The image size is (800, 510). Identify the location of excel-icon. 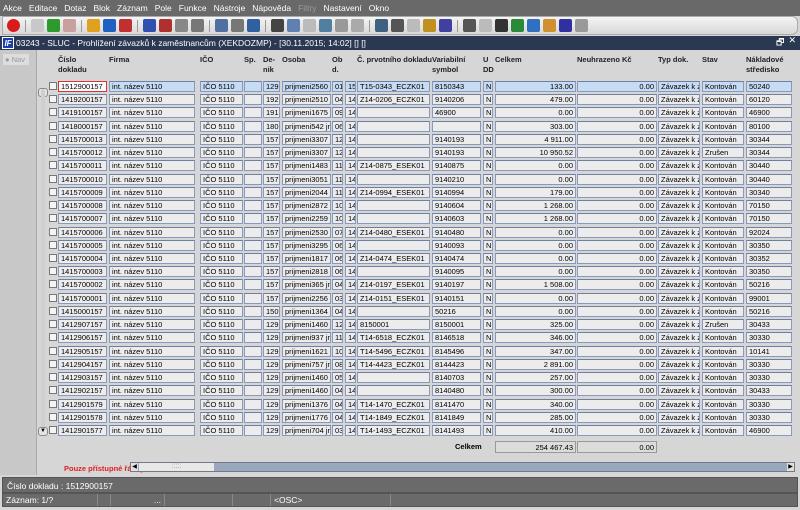
(517, 25).